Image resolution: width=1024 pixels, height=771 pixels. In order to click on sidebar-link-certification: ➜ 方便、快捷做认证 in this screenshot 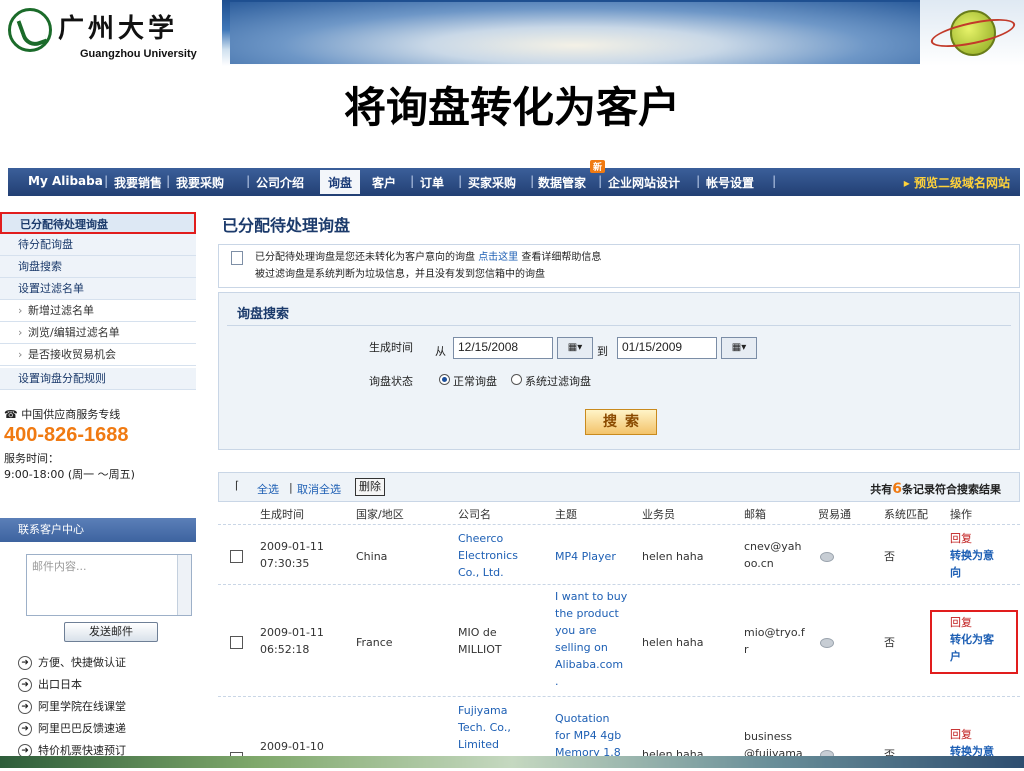, I will do `click(72, 662)`.